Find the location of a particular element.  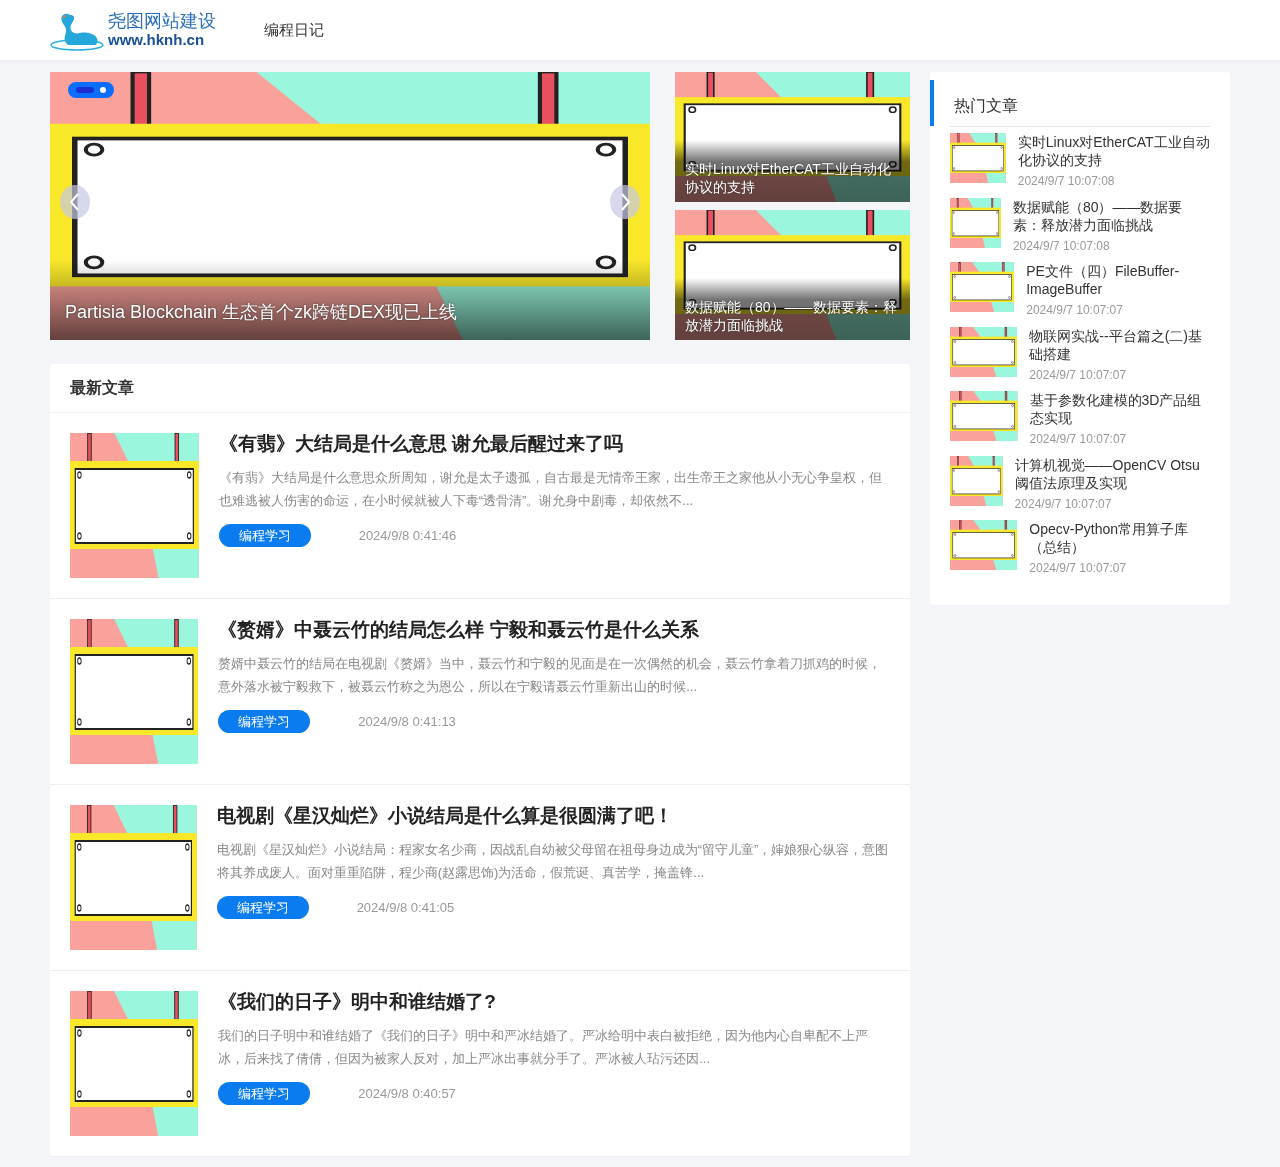

section-title: 最新文章 is located at coordinates (480, 388).